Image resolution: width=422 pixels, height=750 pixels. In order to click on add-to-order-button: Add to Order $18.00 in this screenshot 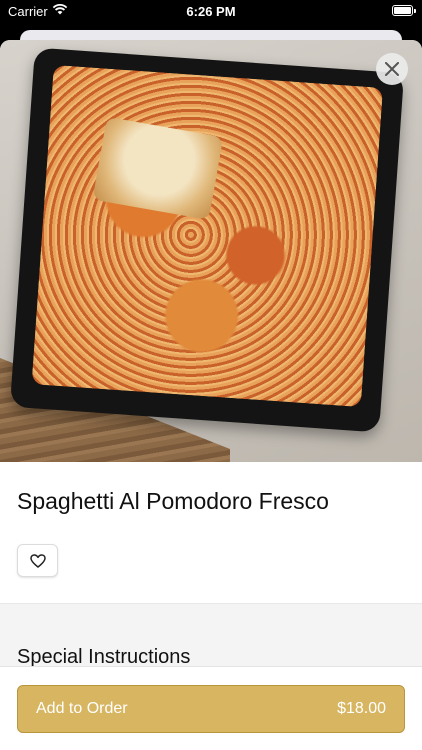, I will do `click(211, 709)`.